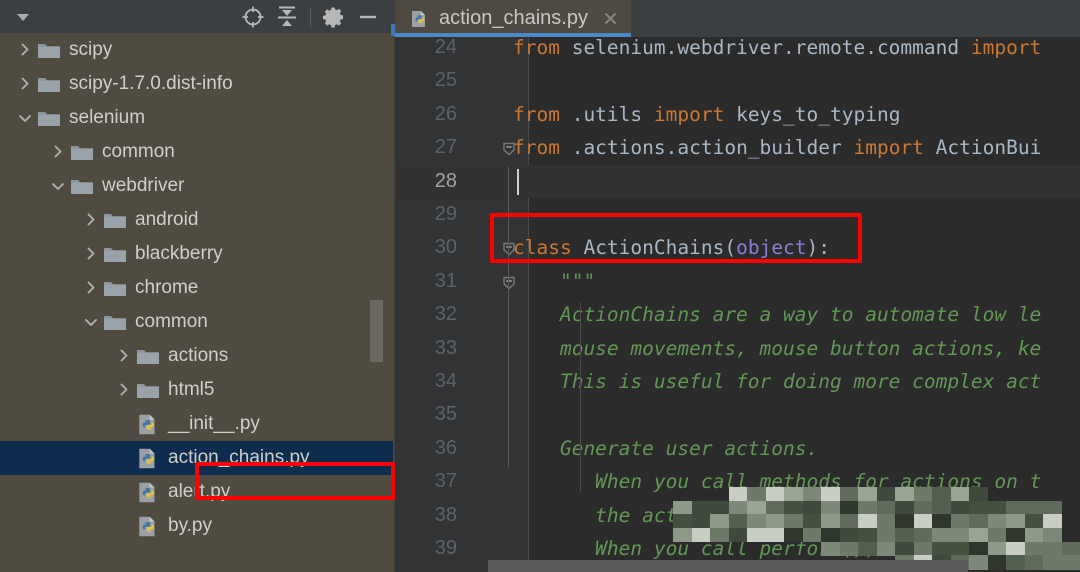  I want to click on line-number: 24, so click(445, 47).